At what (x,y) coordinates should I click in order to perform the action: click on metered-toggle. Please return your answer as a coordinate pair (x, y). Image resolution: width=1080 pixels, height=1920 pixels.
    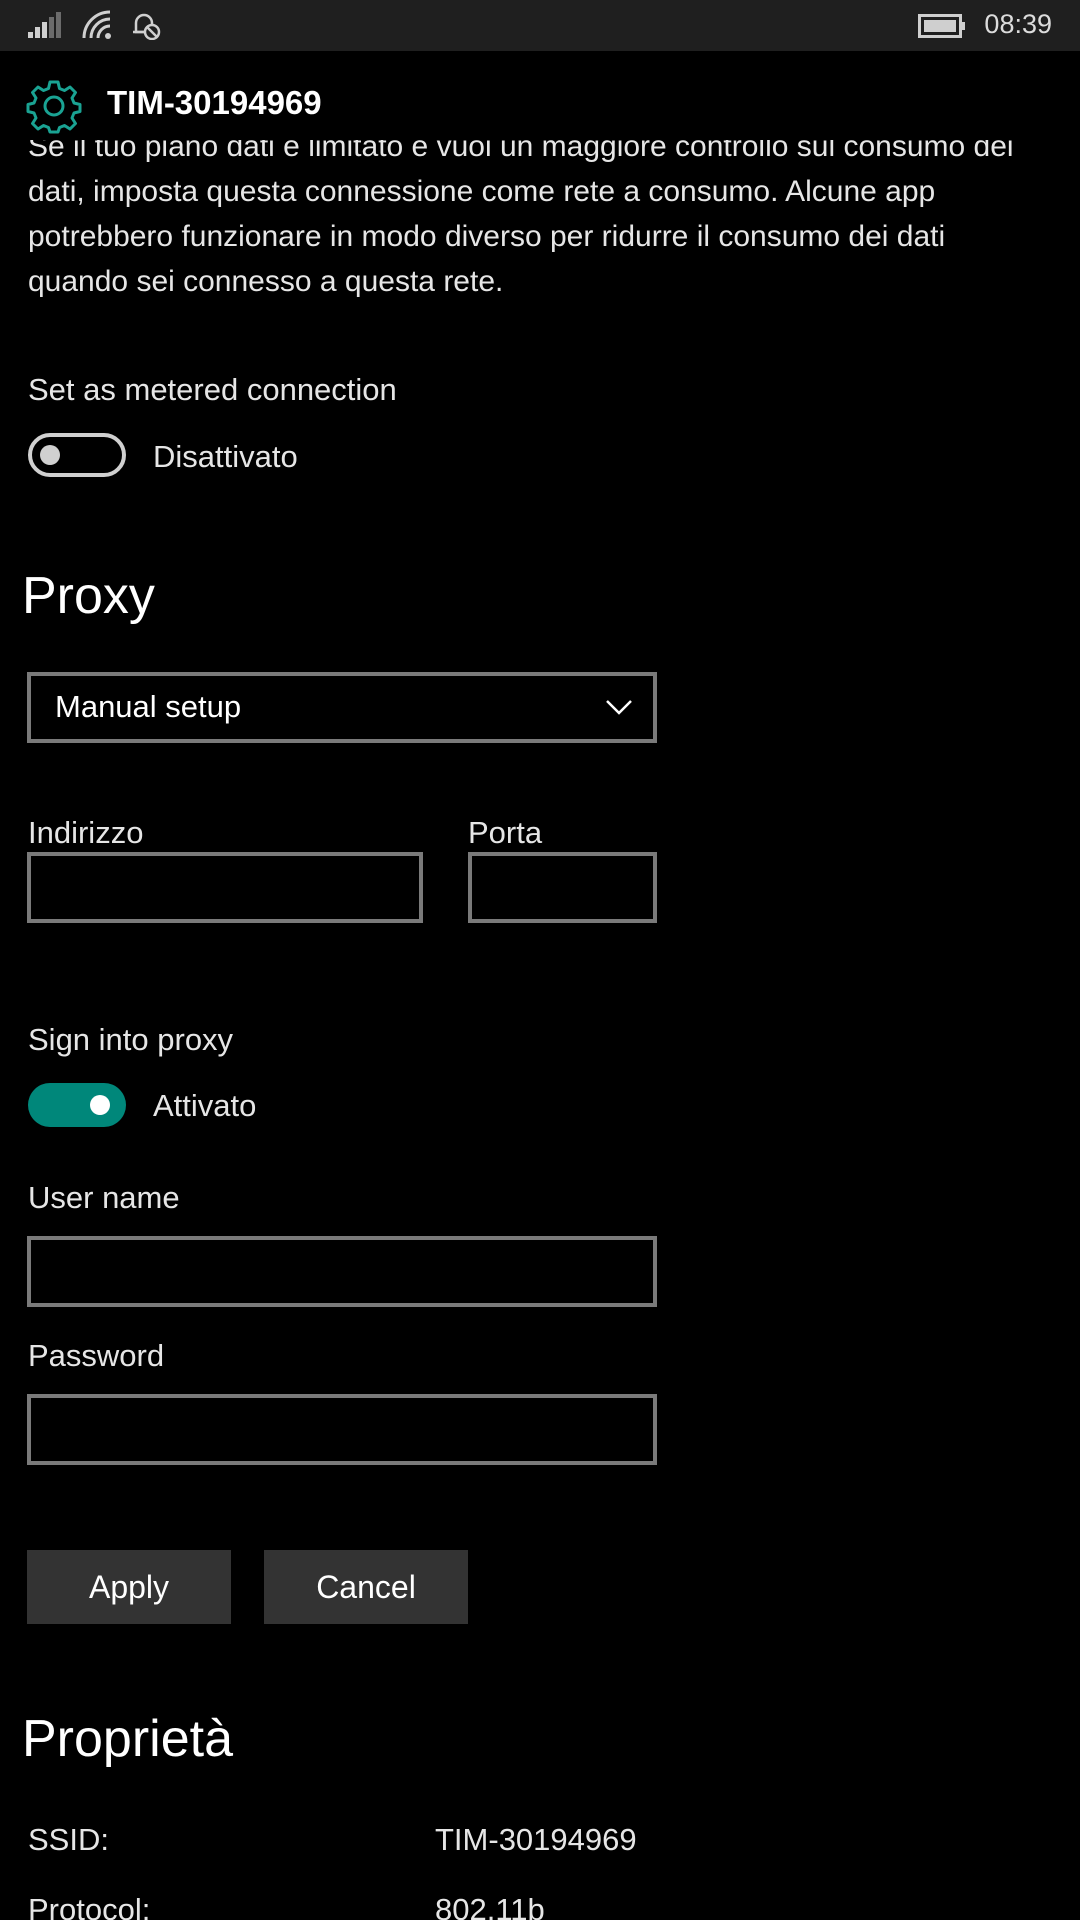
    Looking at the image, I should click on (77, 455).